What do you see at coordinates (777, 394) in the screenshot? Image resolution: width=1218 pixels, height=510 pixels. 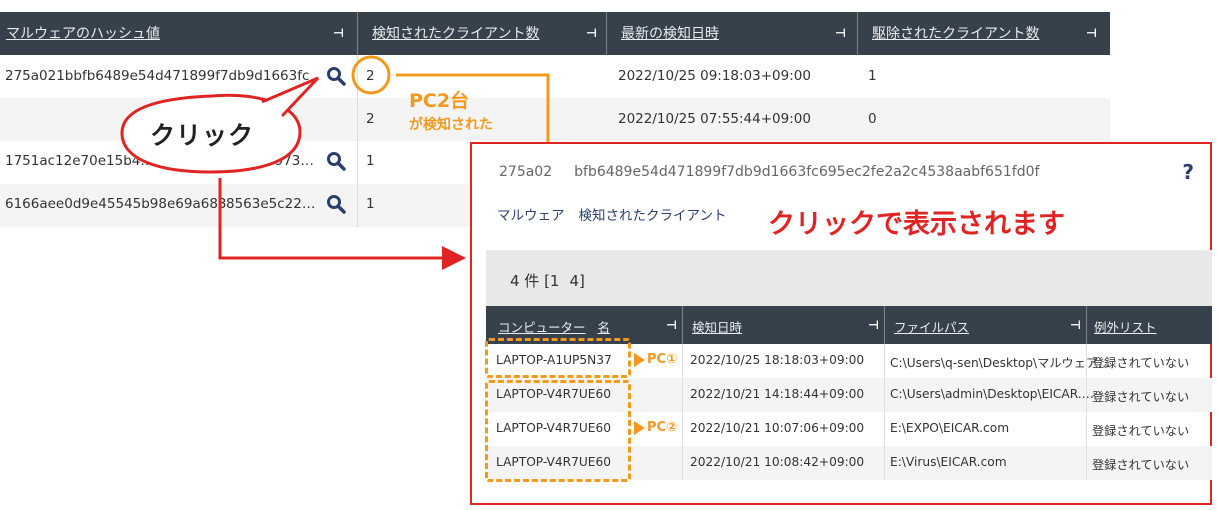 I see `detected-date: 2022/10/21 14:18:44+09:00` at bounding box center [777, 394].